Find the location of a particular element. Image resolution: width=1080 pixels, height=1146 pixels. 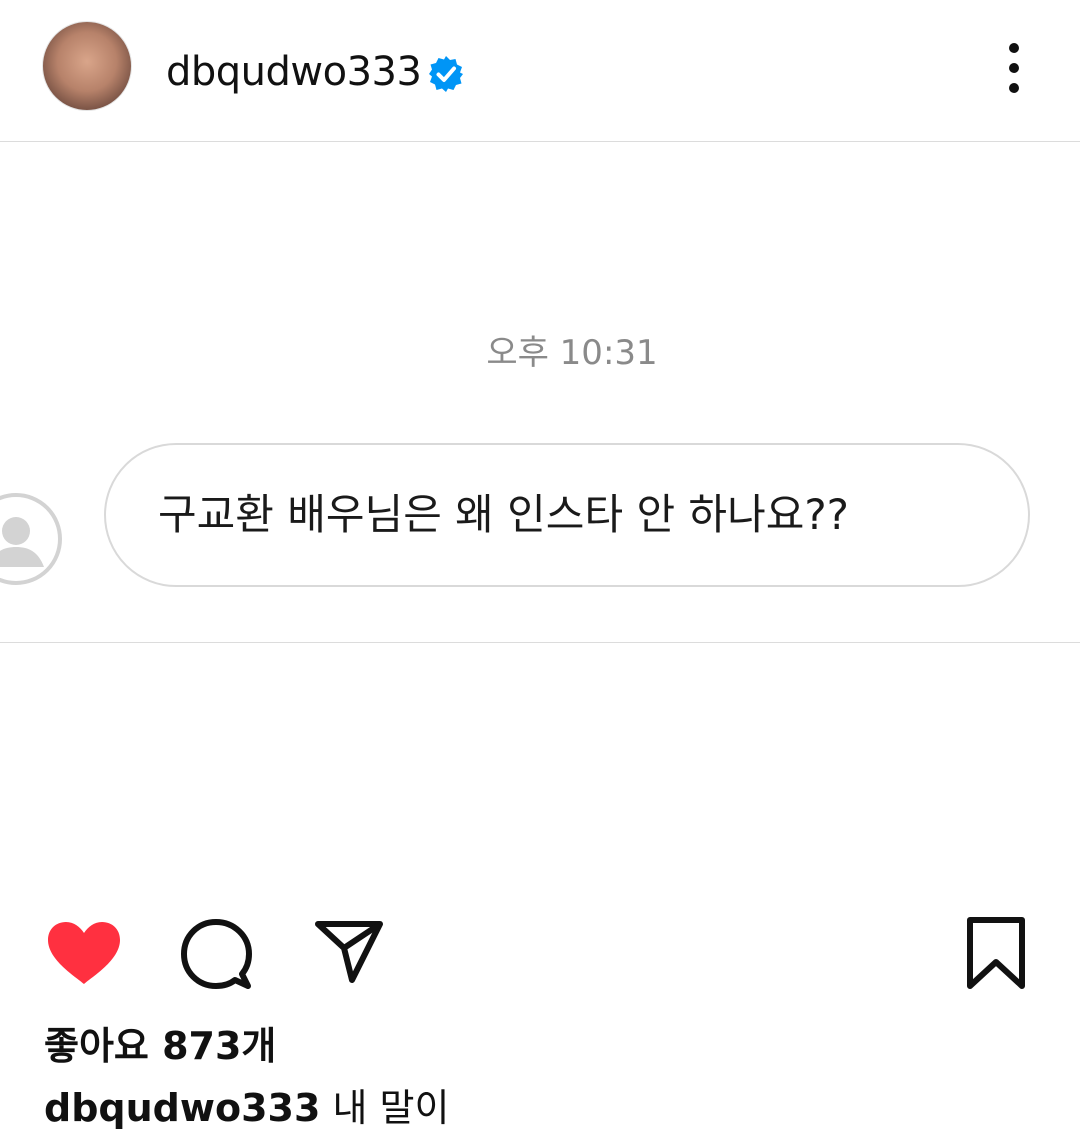

post-caption: dbqudwo333 내 말이 is located at coordinates (246, 1108).